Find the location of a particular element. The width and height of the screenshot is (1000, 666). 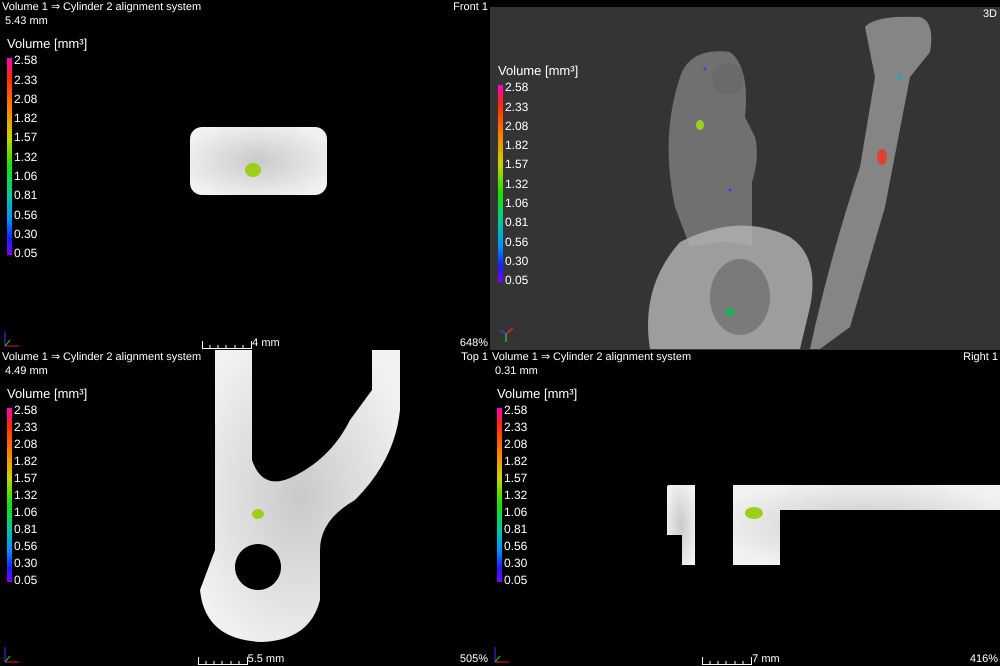

scale-label: 7 mm is located at coordinates (766, 659).